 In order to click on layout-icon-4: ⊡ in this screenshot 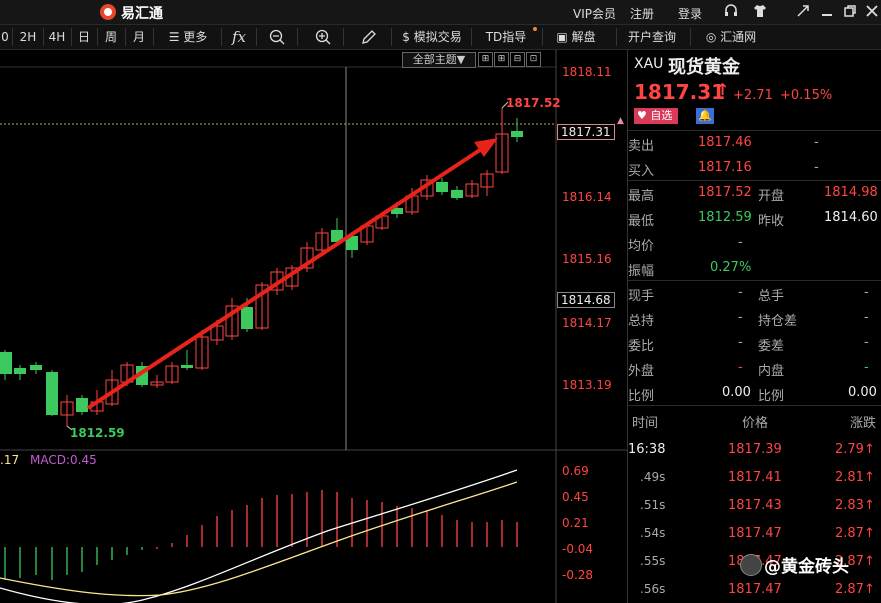, I will do `click(533, 59)`.